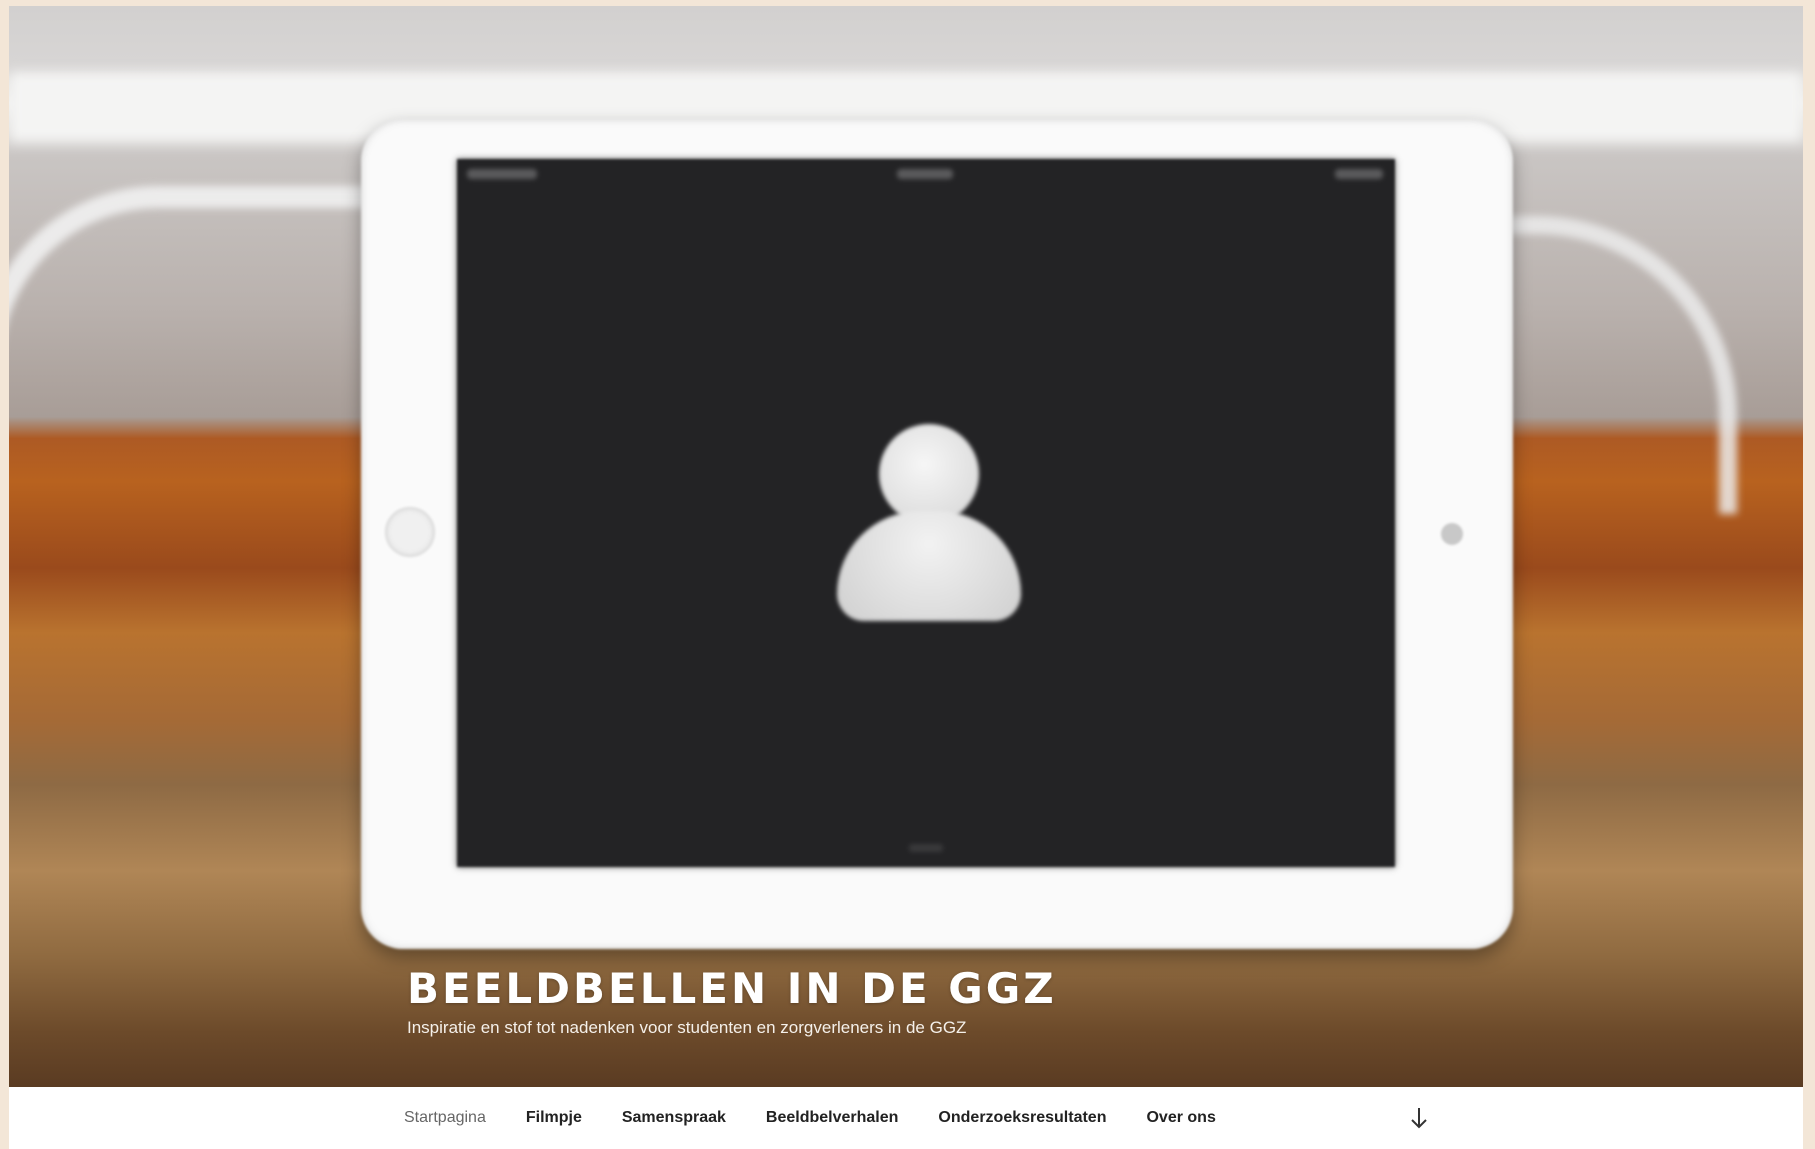 The image size is (1815, 1149). What do you see at coordinates (929, 566) in the screenshot?
I see `person-silhouette-body` at bounding box center [929, 566].